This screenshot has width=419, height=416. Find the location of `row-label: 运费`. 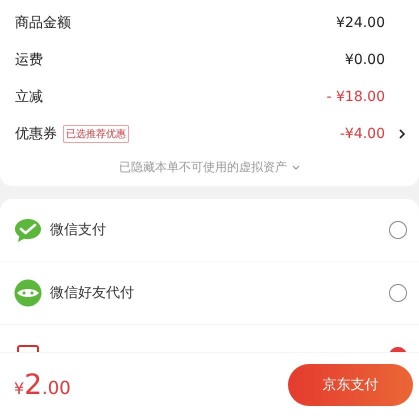

row-label: 运费 is located at coordinates (29, 59).